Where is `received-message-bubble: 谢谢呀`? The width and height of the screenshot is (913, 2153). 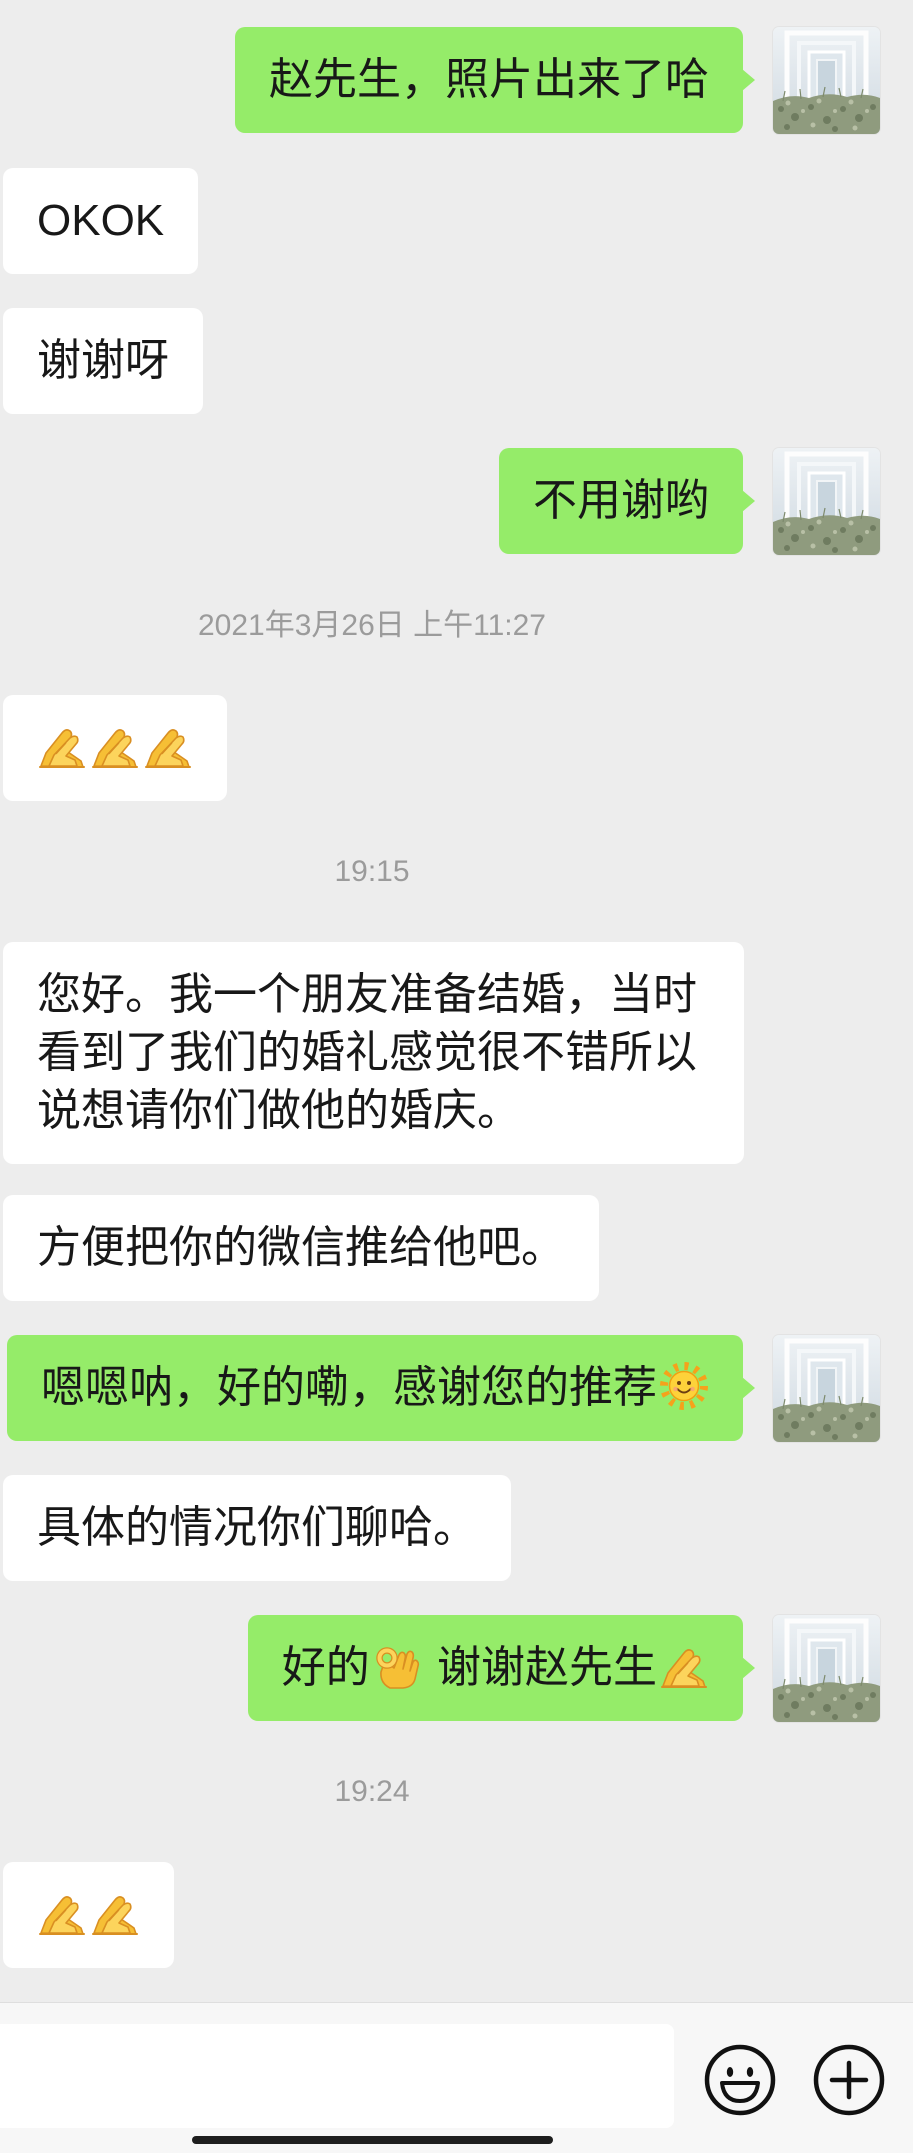
received-message-bubble: 谢谢呀 is located at coordinates (103, 361).